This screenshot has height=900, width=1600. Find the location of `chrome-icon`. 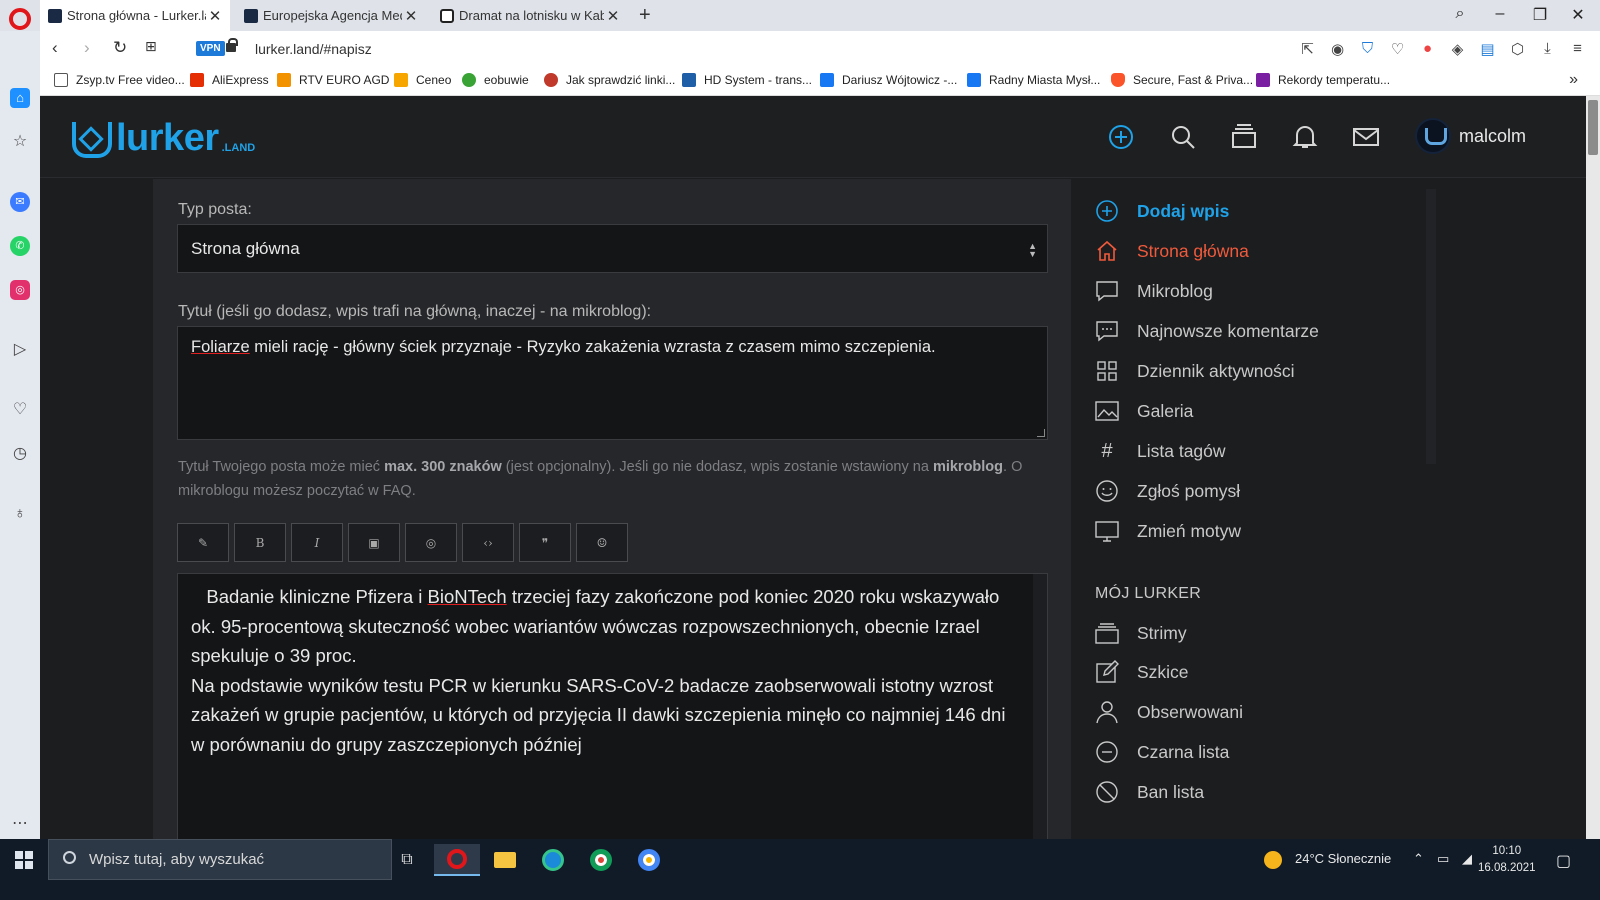

chrome-icon is located at coordinates (601, 860).